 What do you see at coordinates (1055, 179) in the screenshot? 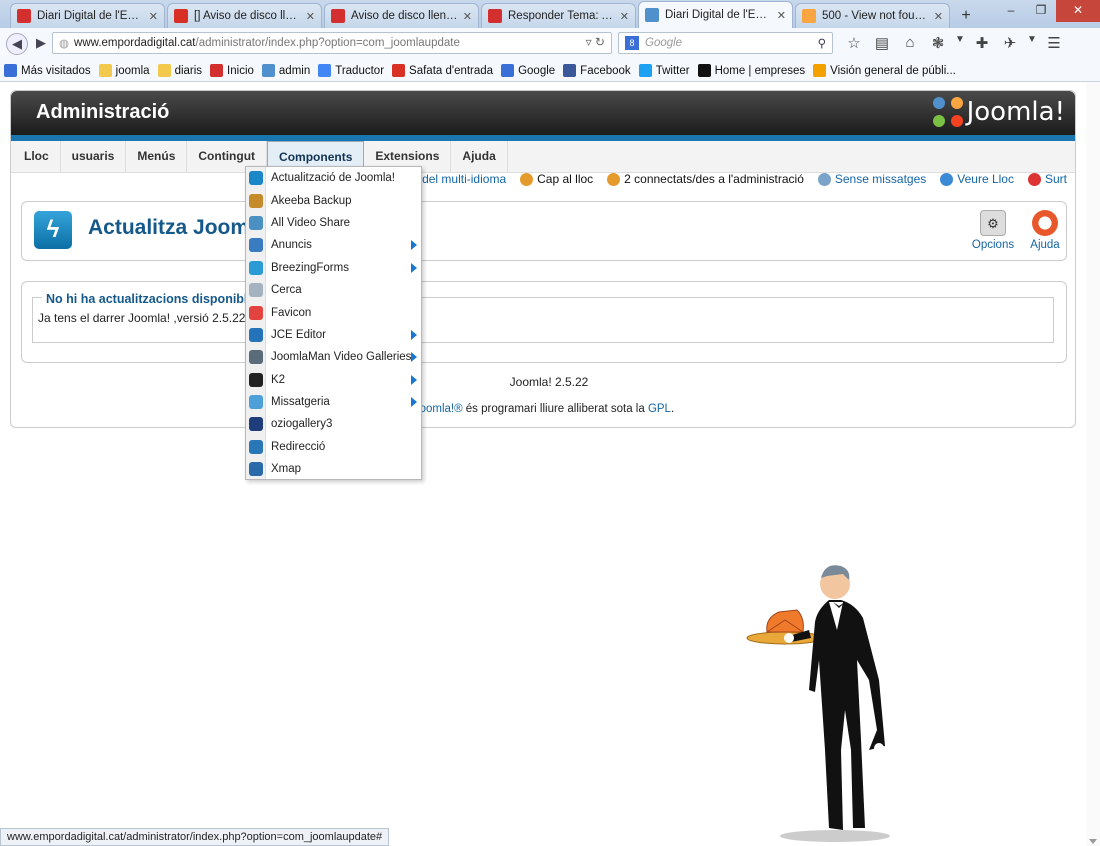
I see `status-label: Surt` at bounding box center [1055, 179].